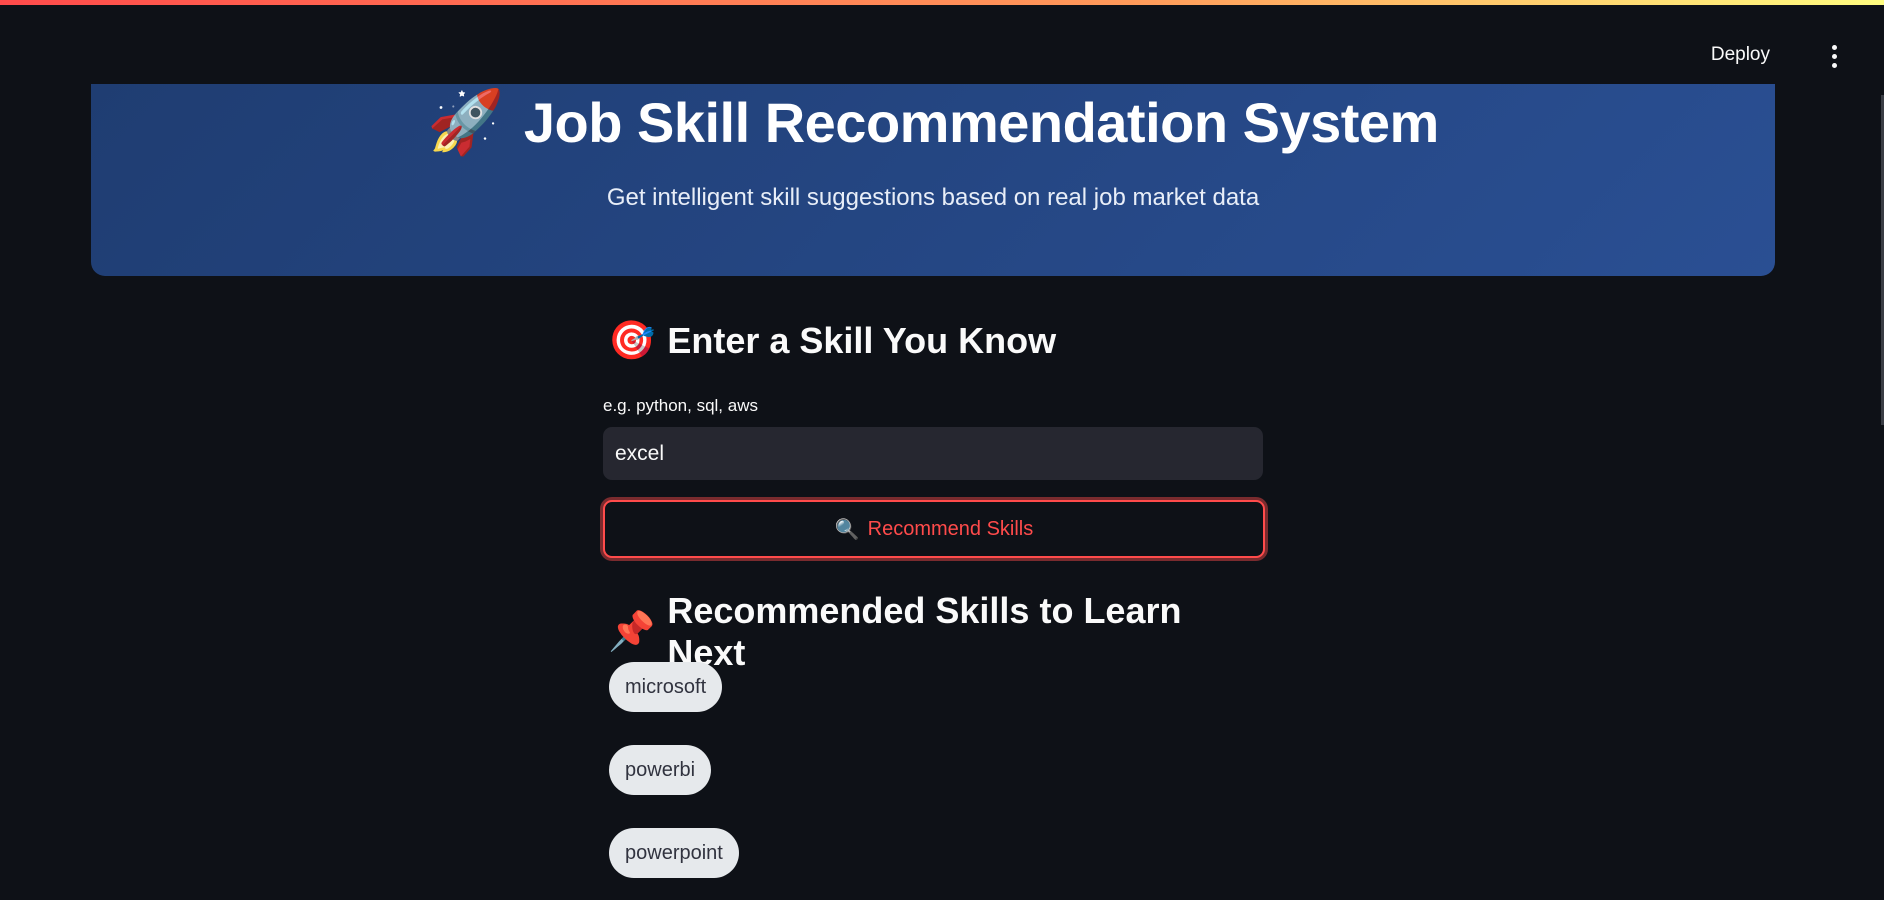 This screenshot has width=1884, height=900. What do you see at coordinates (862, 340) in the screenshot?
I see `input-section-heading-text: Enter a Skill You Know` at bounding box center [862, 340].